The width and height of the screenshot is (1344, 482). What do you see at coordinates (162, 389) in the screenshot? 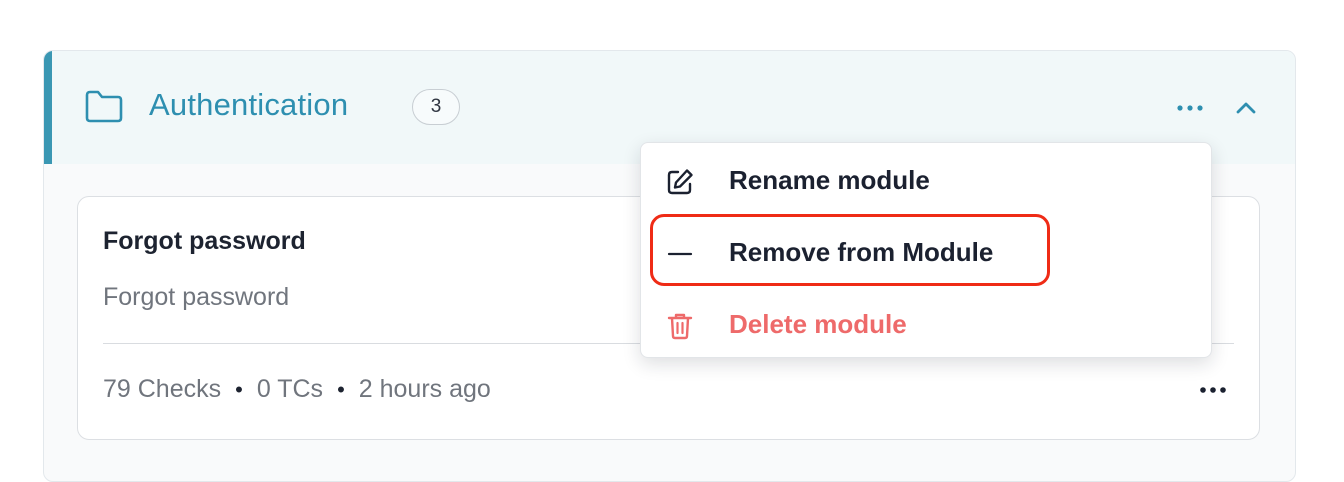
I see `checks-count: 79 Checks` at bounding box center [162, 389].